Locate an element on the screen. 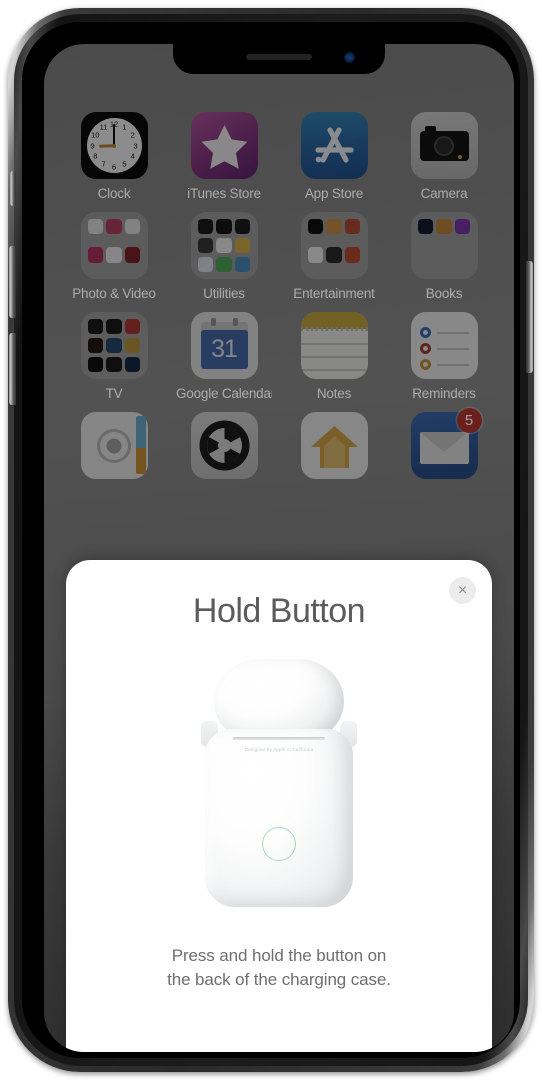  clock-center-pin is located at coordinates (114, 145).